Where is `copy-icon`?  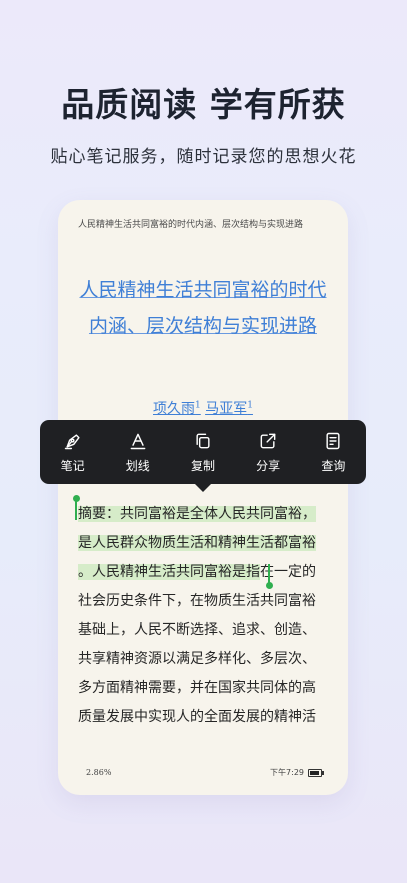 copy-icon is located at coordinates (203, 440).